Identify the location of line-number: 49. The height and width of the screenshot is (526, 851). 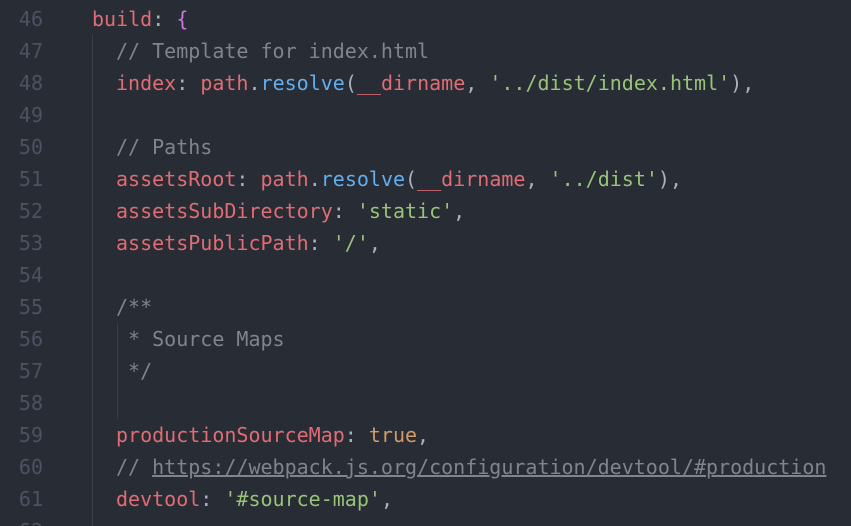
(30, 115).